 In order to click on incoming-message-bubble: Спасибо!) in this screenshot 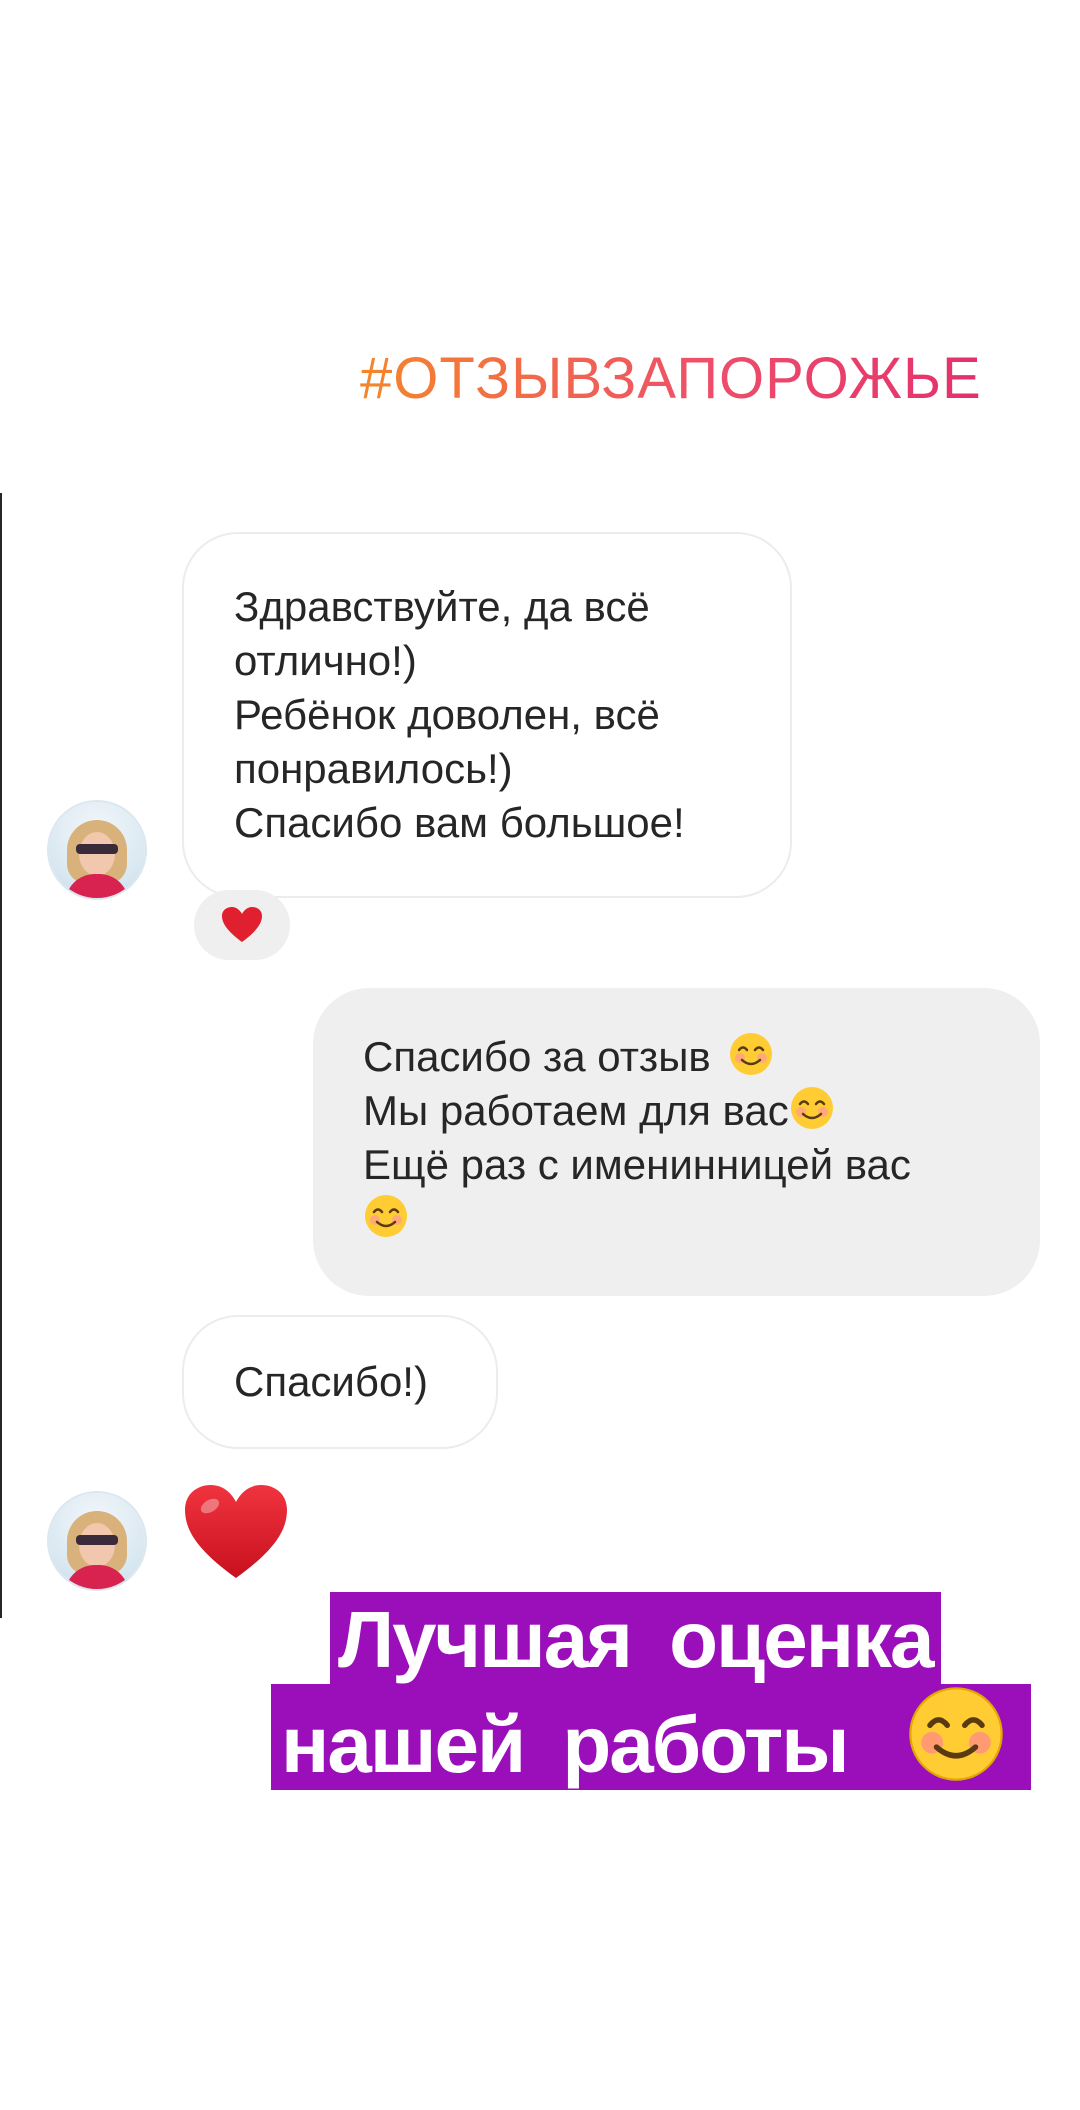, I will do `click(340, 1382)`.